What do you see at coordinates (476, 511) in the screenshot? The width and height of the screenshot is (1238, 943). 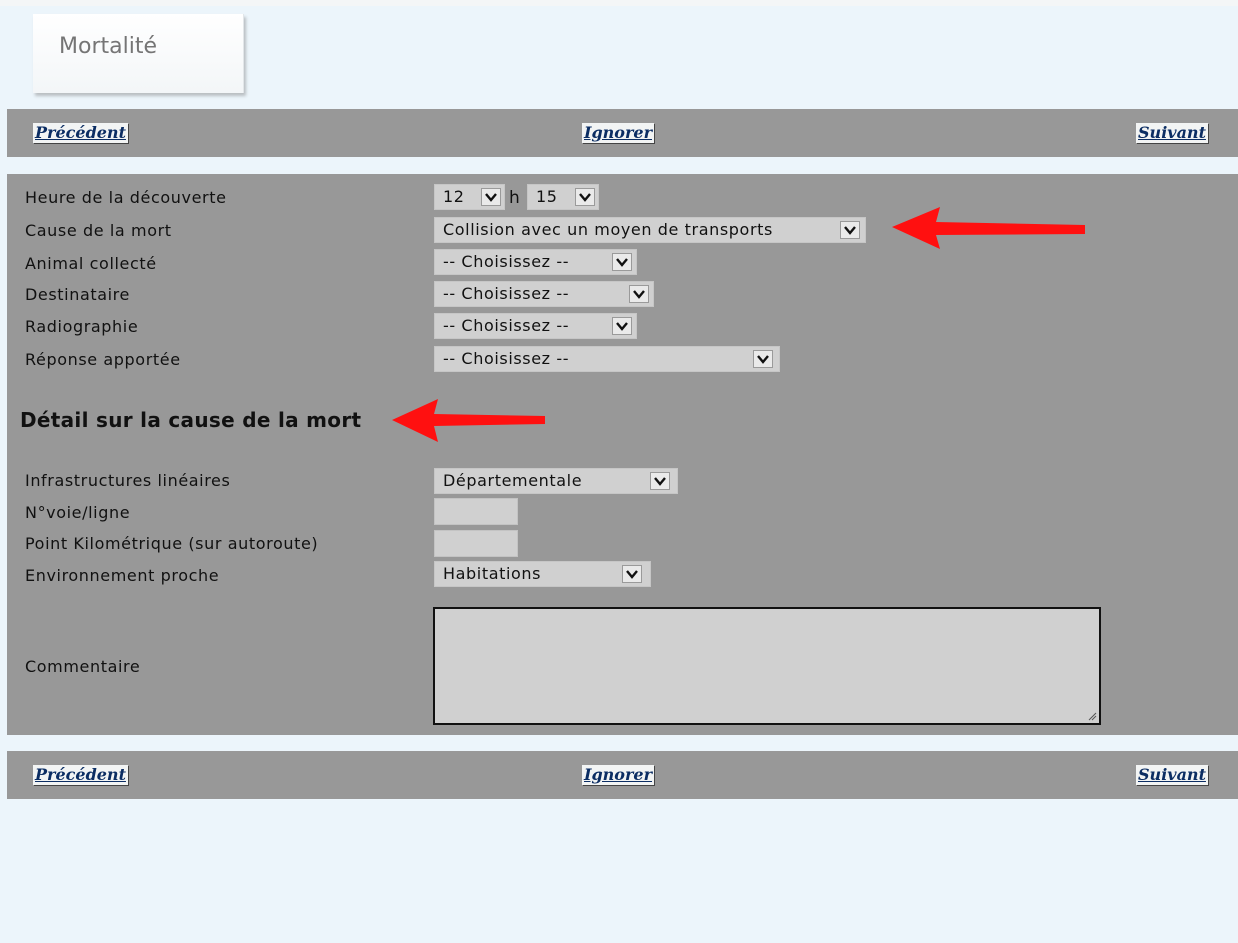 I see `voie-input` at bounding box center [476, 511].